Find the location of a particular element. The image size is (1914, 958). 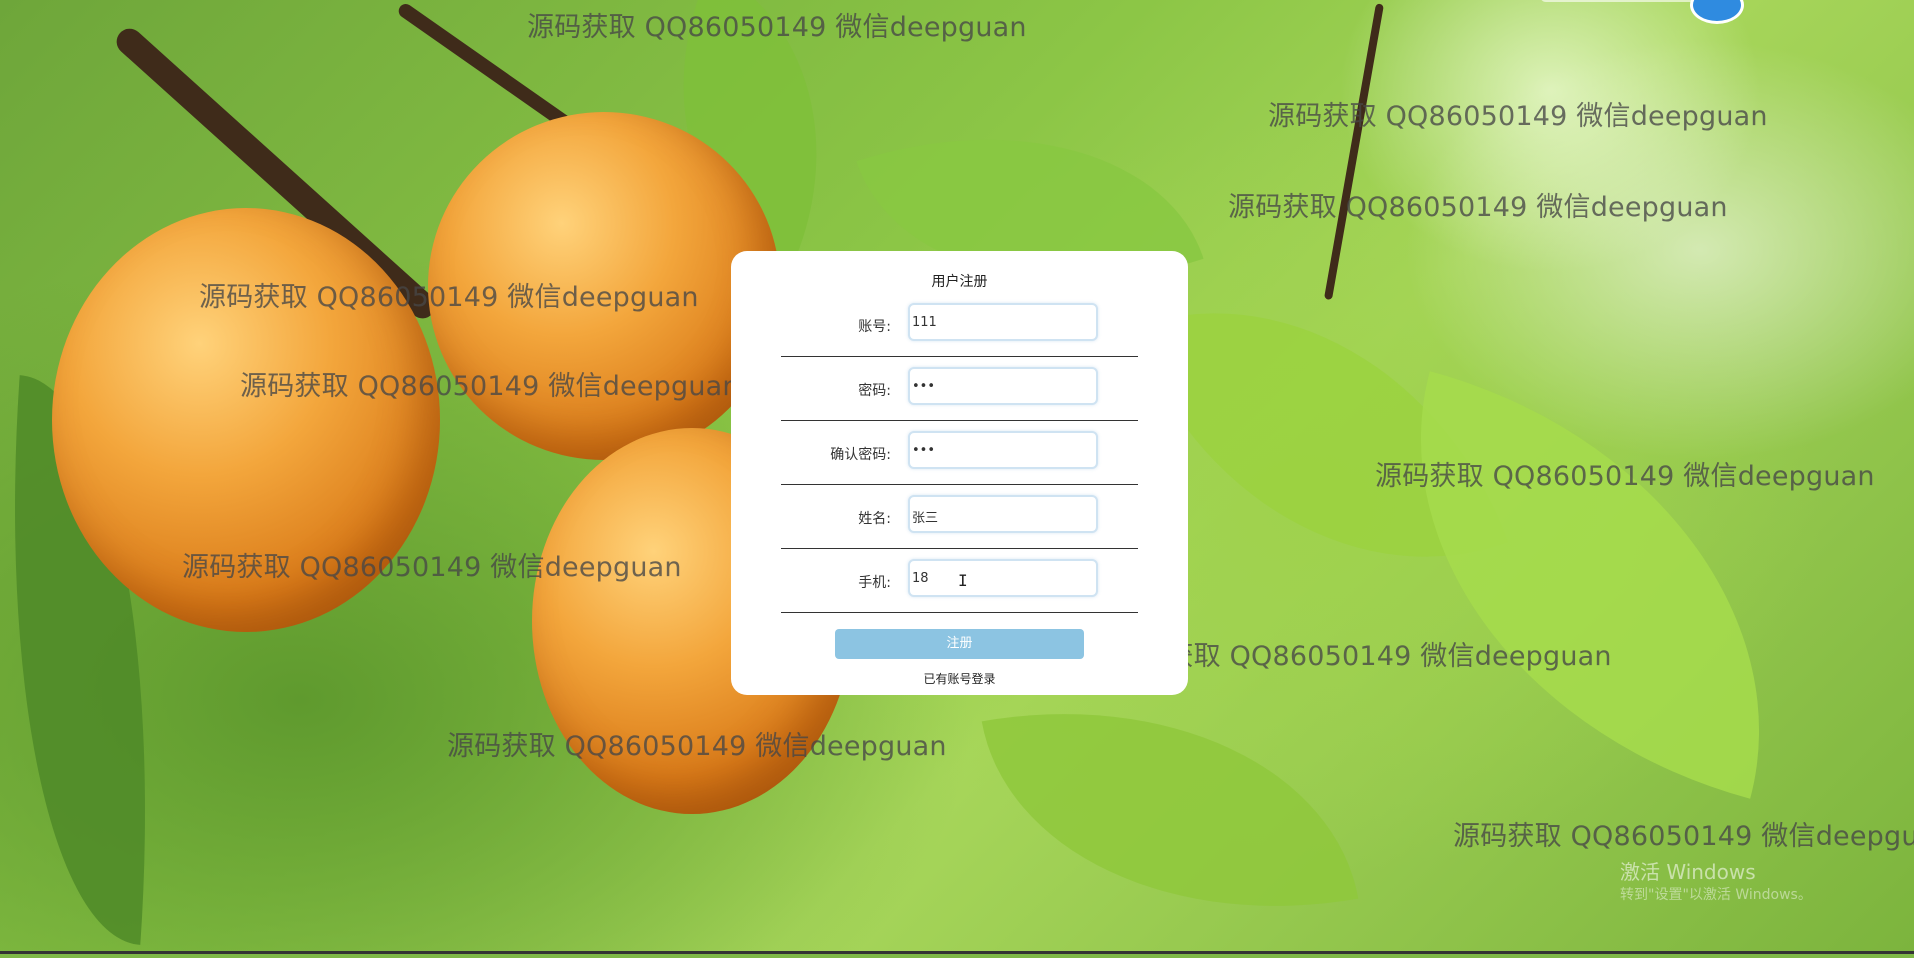

form-title: 用户注册 is located at coordinates (959, 282).